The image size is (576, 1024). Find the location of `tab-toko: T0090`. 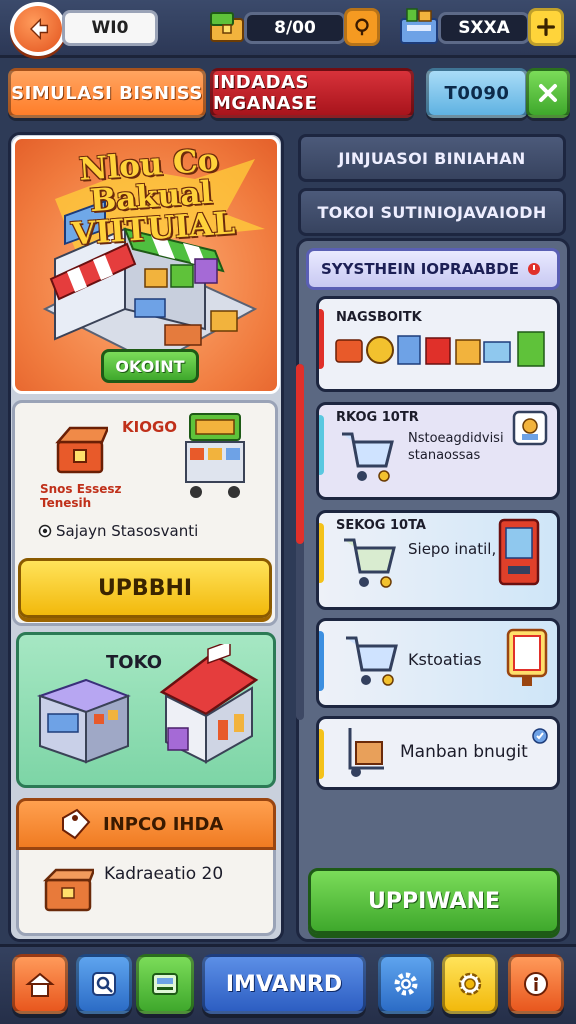

tab-toko: T0090 is located at coordinates (477, 93).